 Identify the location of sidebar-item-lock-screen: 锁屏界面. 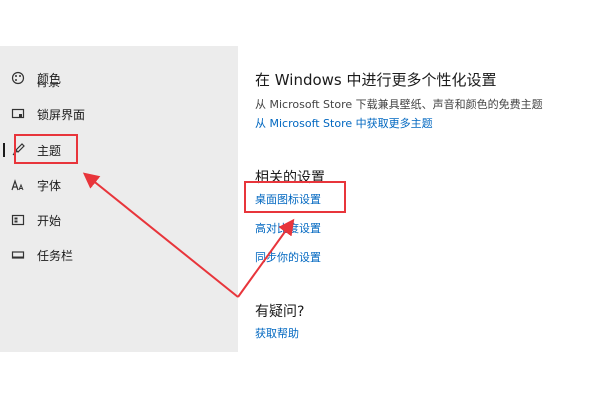
(119, 114).